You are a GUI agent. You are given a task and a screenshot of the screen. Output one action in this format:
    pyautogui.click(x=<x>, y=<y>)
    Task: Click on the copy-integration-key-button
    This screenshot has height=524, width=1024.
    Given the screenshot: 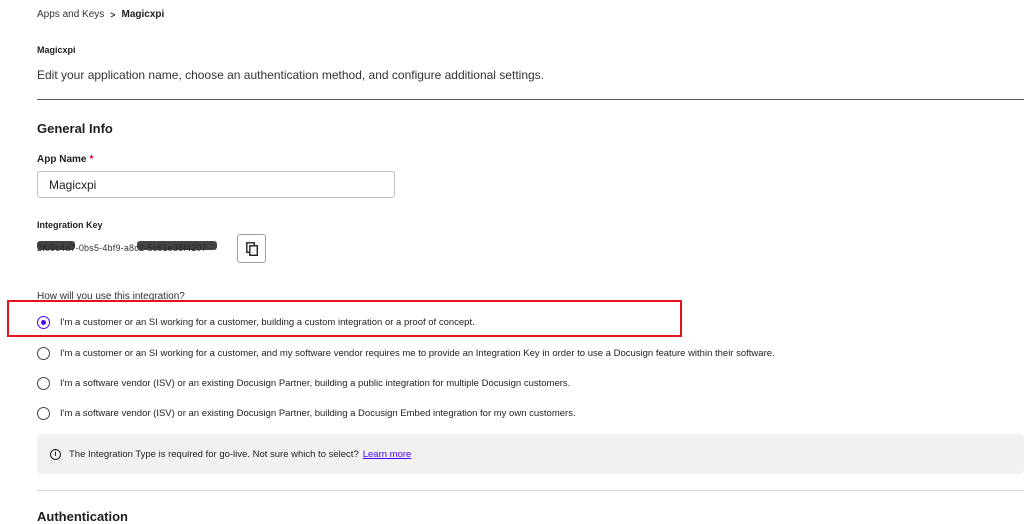 What is the action you would take?
    pyautogui.click(x=251, y=248)
    